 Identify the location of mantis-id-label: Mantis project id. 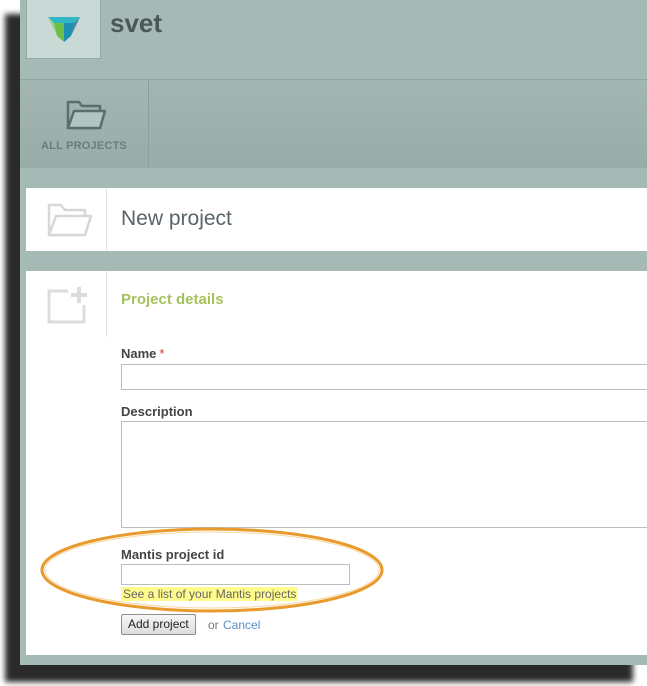
(173, 554).